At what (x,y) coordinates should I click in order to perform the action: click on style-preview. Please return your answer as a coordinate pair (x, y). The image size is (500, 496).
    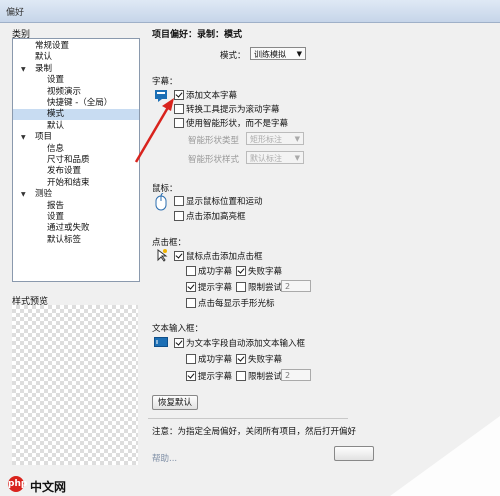
    Looking at the image, I should click on (75, 385).